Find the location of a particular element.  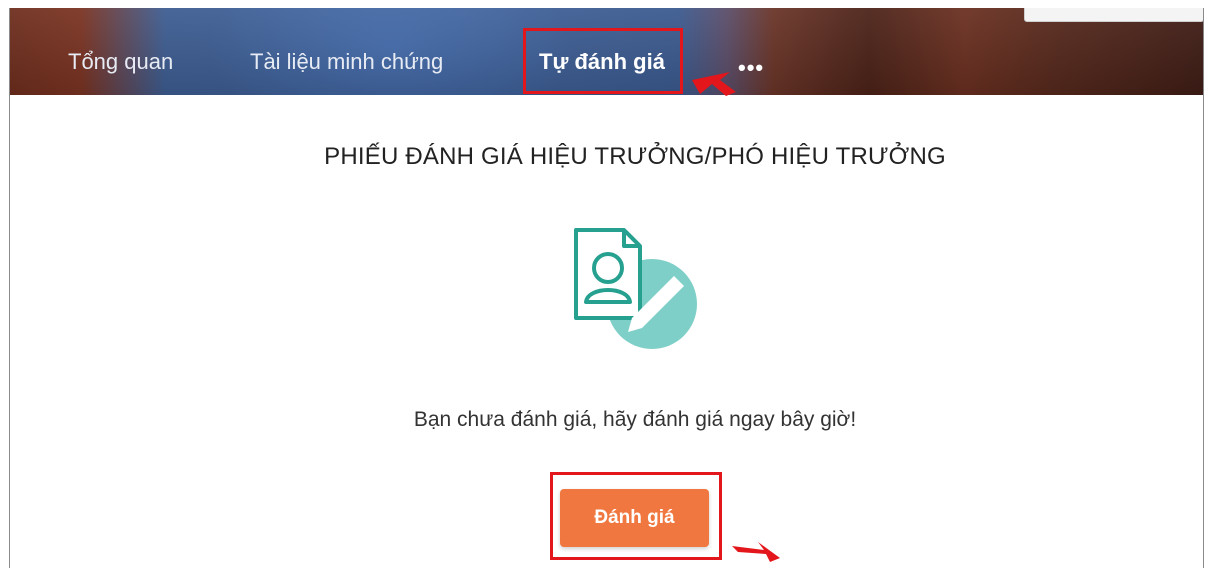

more-menu-icon: ••• is located at coordinates (751, 68).